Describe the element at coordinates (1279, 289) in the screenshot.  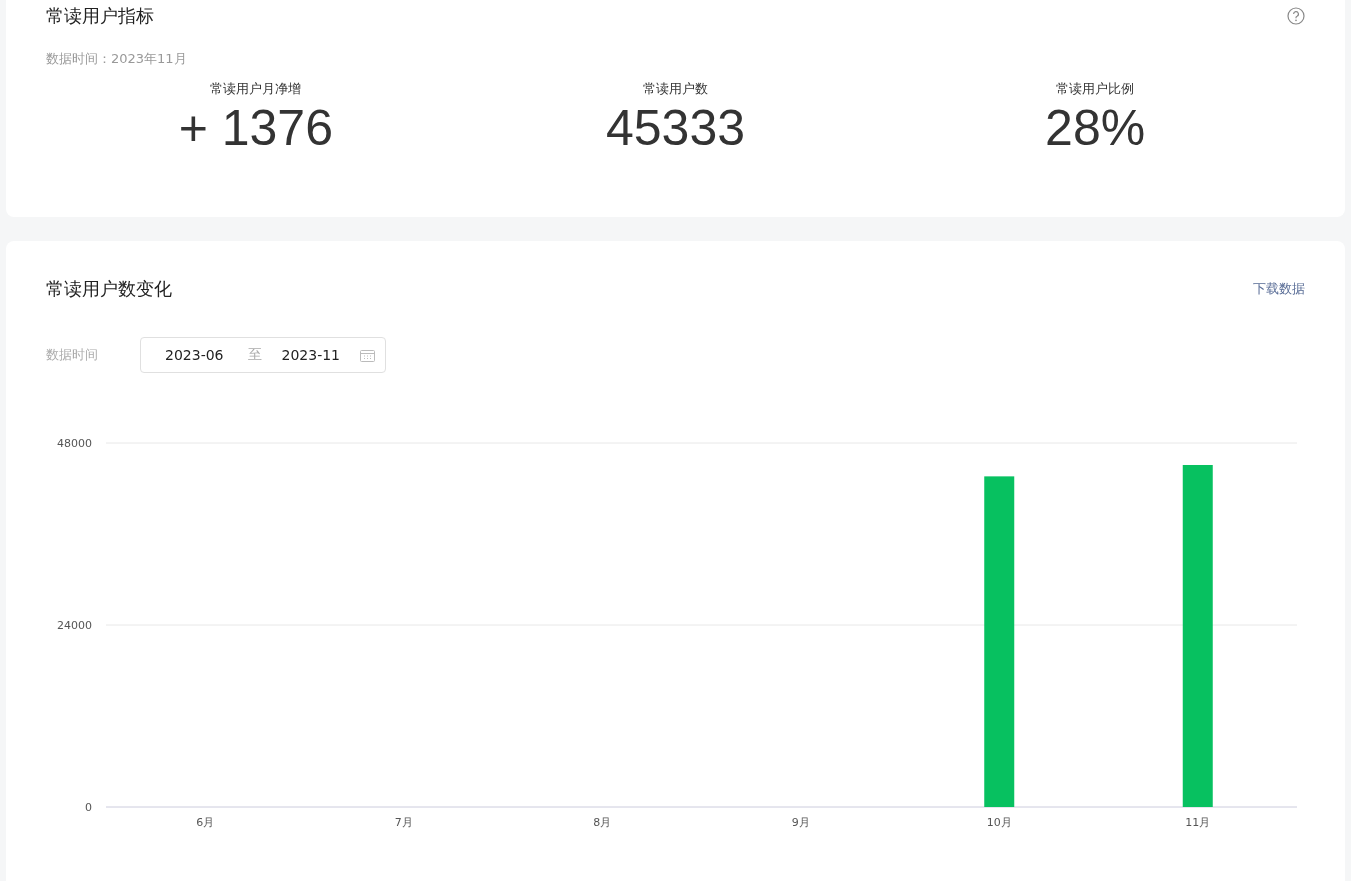
I see `download-link: 下载数据` at that location.